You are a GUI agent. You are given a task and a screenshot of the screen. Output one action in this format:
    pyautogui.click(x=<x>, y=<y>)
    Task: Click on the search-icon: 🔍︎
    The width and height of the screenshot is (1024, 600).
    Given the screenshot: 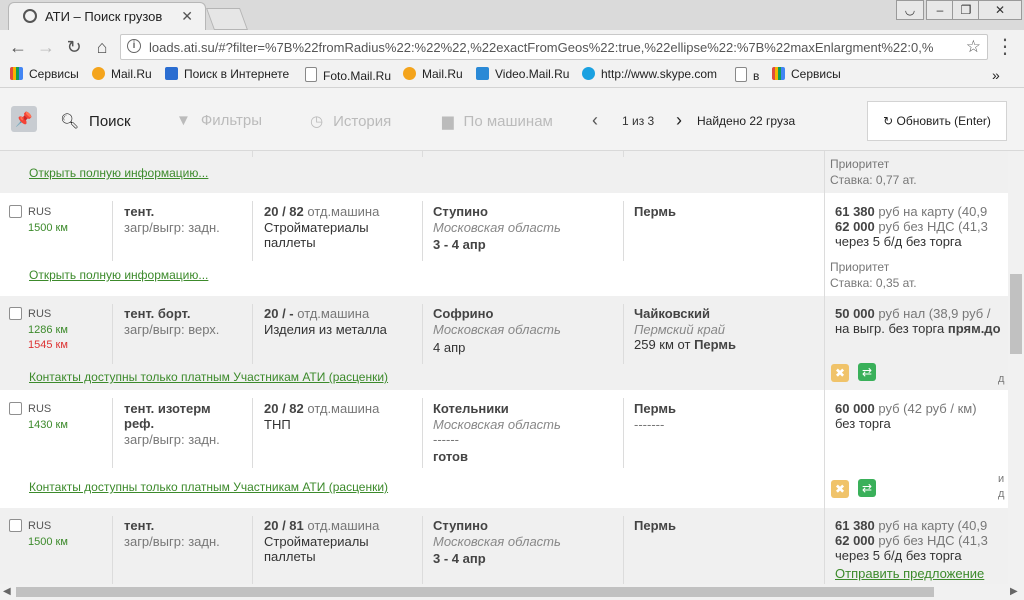 What is the action you would take?
    pyautogui.click(x=70, y=121)
    